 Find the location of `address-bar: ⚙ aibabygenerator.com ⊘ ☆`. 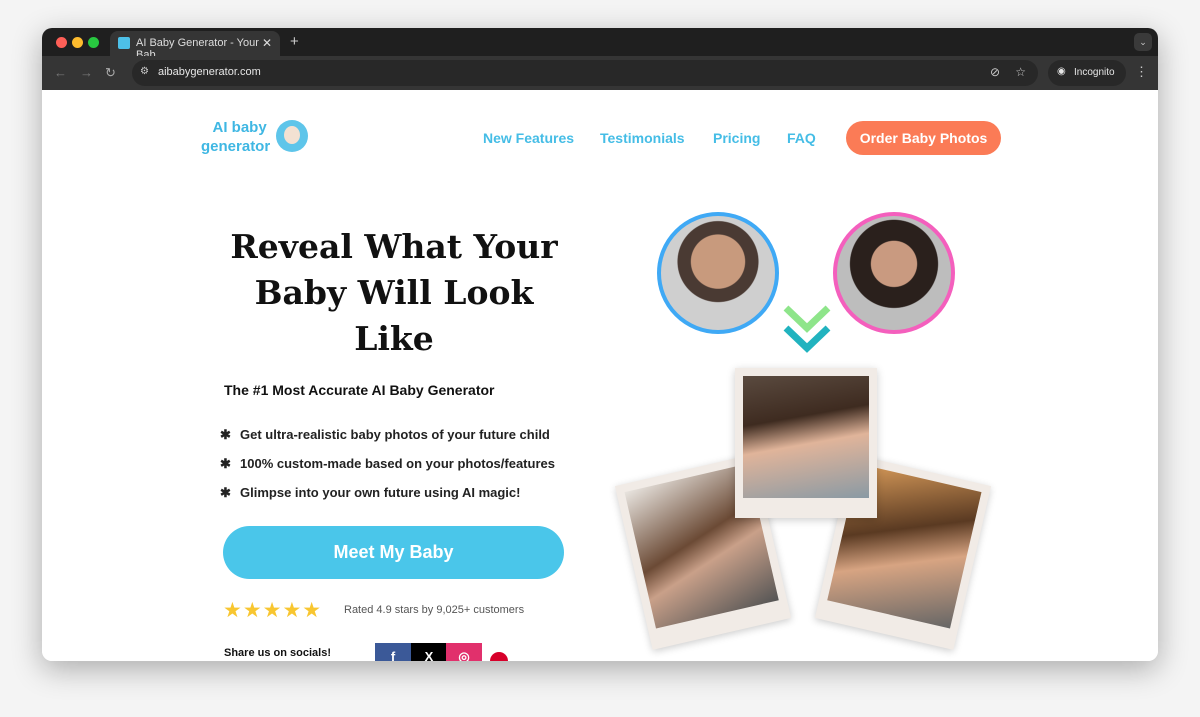

address-bar: ⚙ aibabygenerator.com ⊘ ☆ is located at coordinates (585, 73).